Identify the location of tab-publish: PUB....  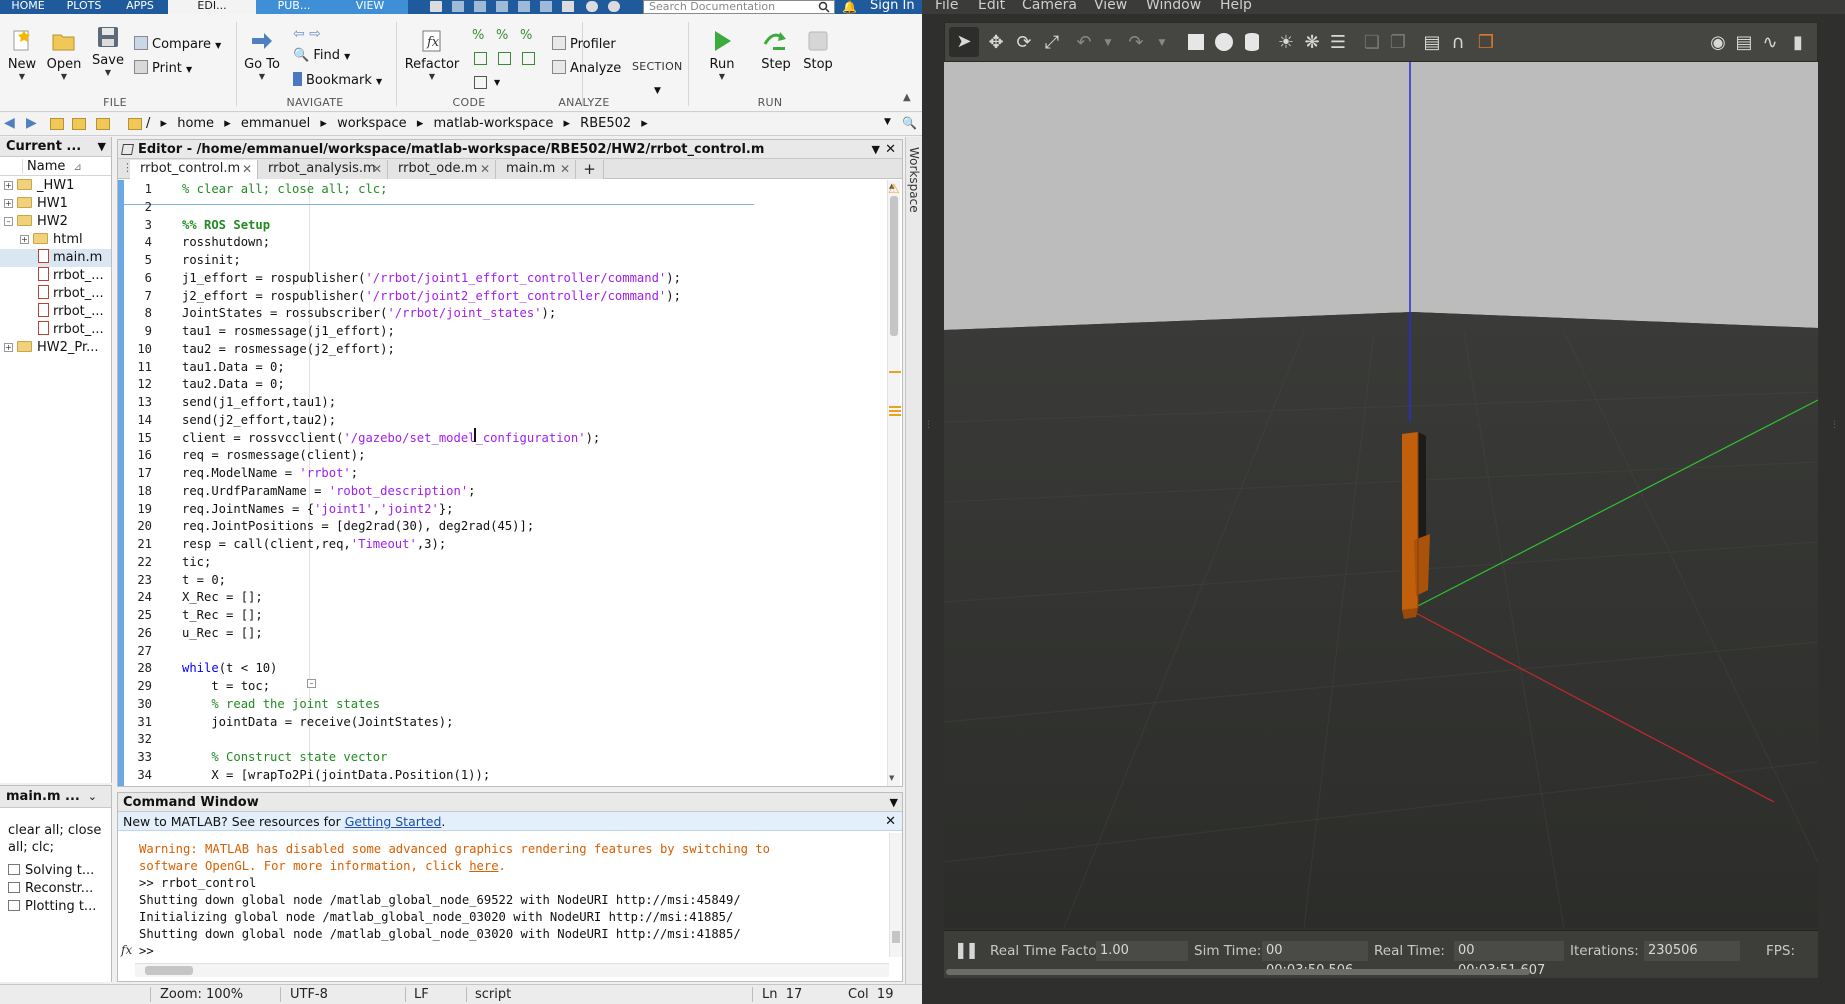
(294, 7).